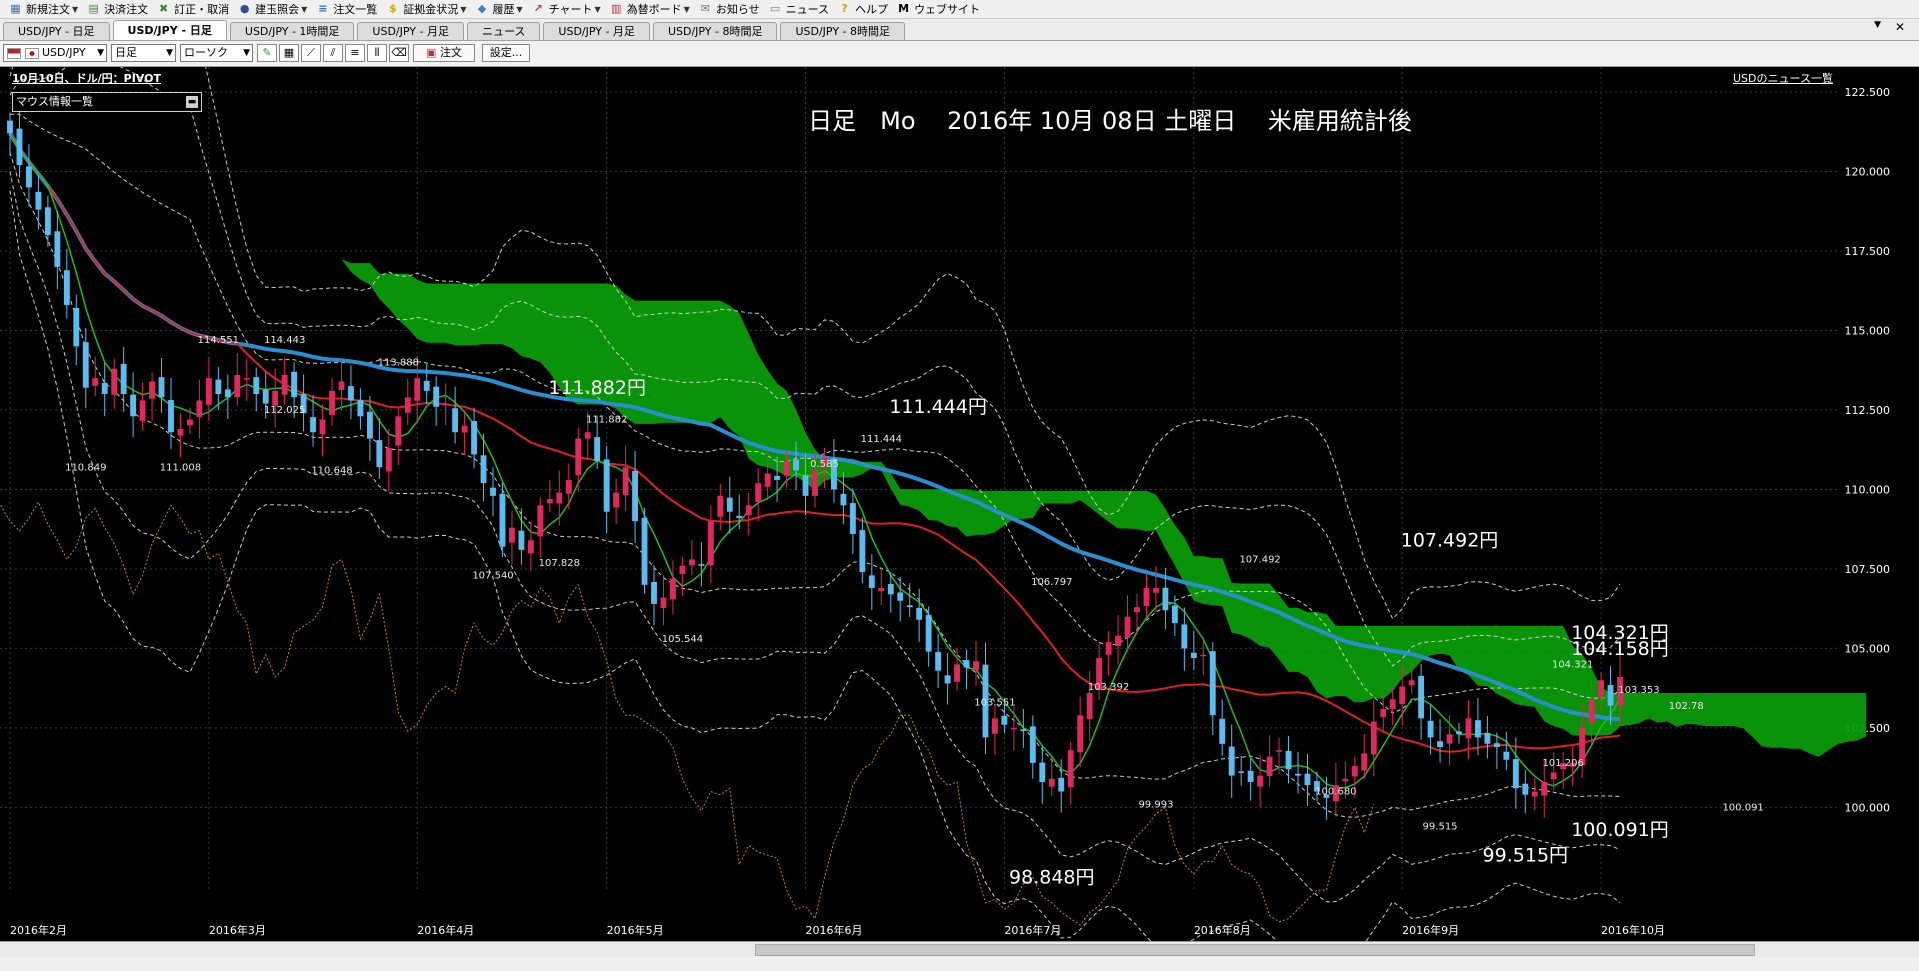  What do you see at coordinates (292, 31) in the screenshot?
I see `tab-2: USD/JPY - 1時間足` at bounding box center [292, 31].